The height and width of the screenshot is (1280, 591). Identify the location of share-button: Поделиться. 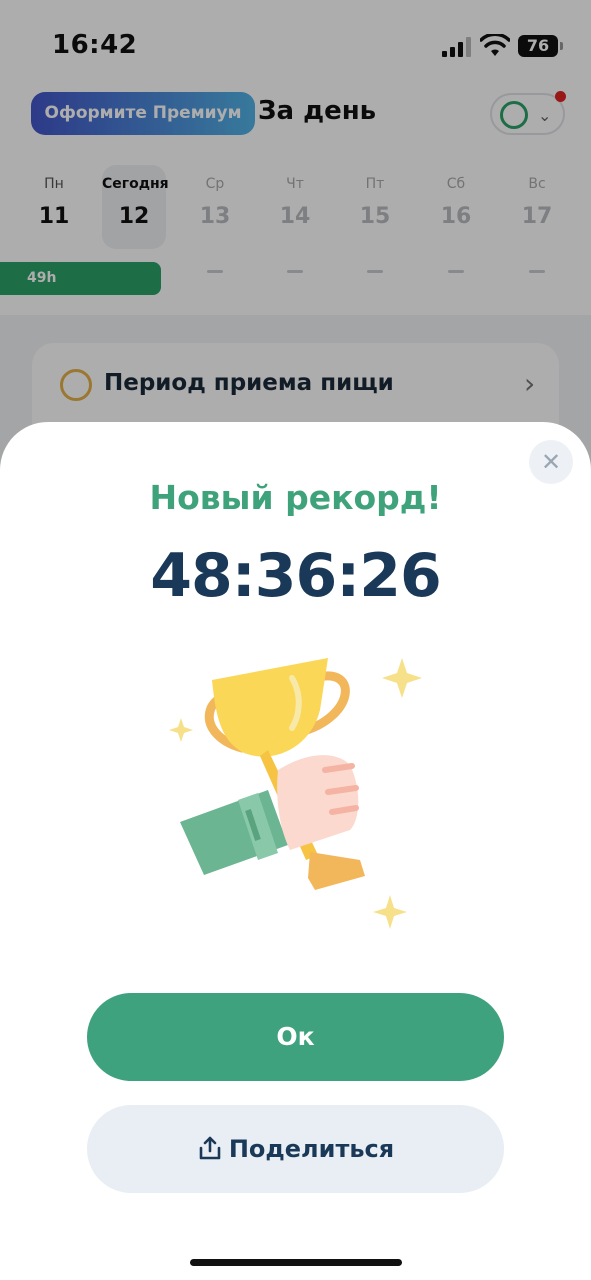
(295, 1149).